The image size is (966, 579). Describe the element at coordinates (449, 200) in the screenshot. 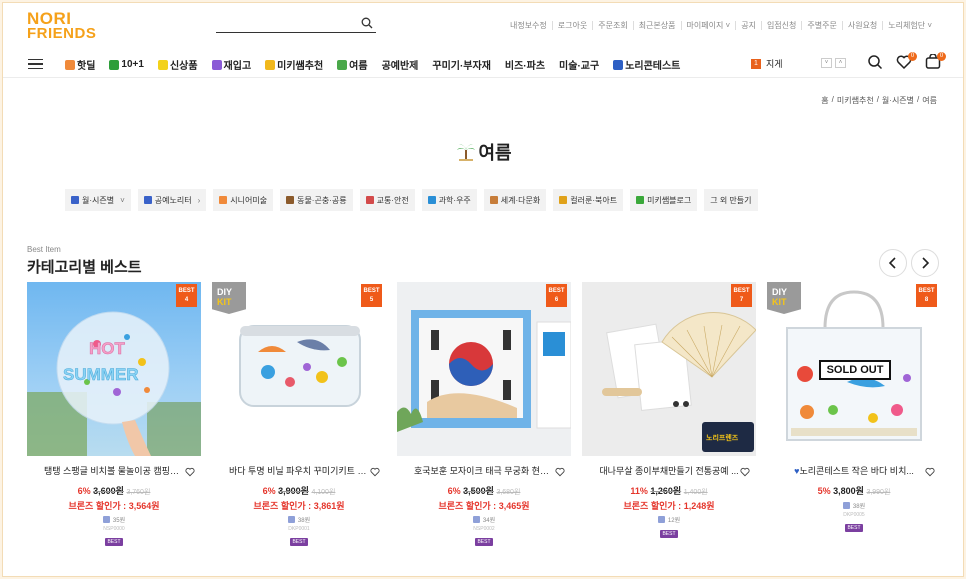

I see `category-chip: 과학·우주` at that location.